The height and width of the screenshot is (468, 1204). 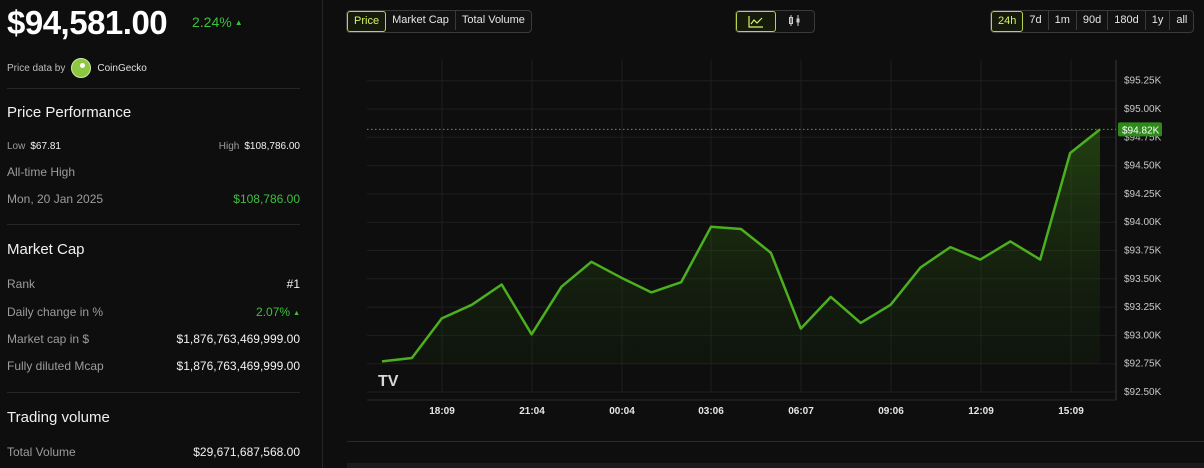 What do you see at coordinates (1143, 279) in the screenshot?
I see `y-tick-label: $93.50K` at bounding box center [1143, 279].